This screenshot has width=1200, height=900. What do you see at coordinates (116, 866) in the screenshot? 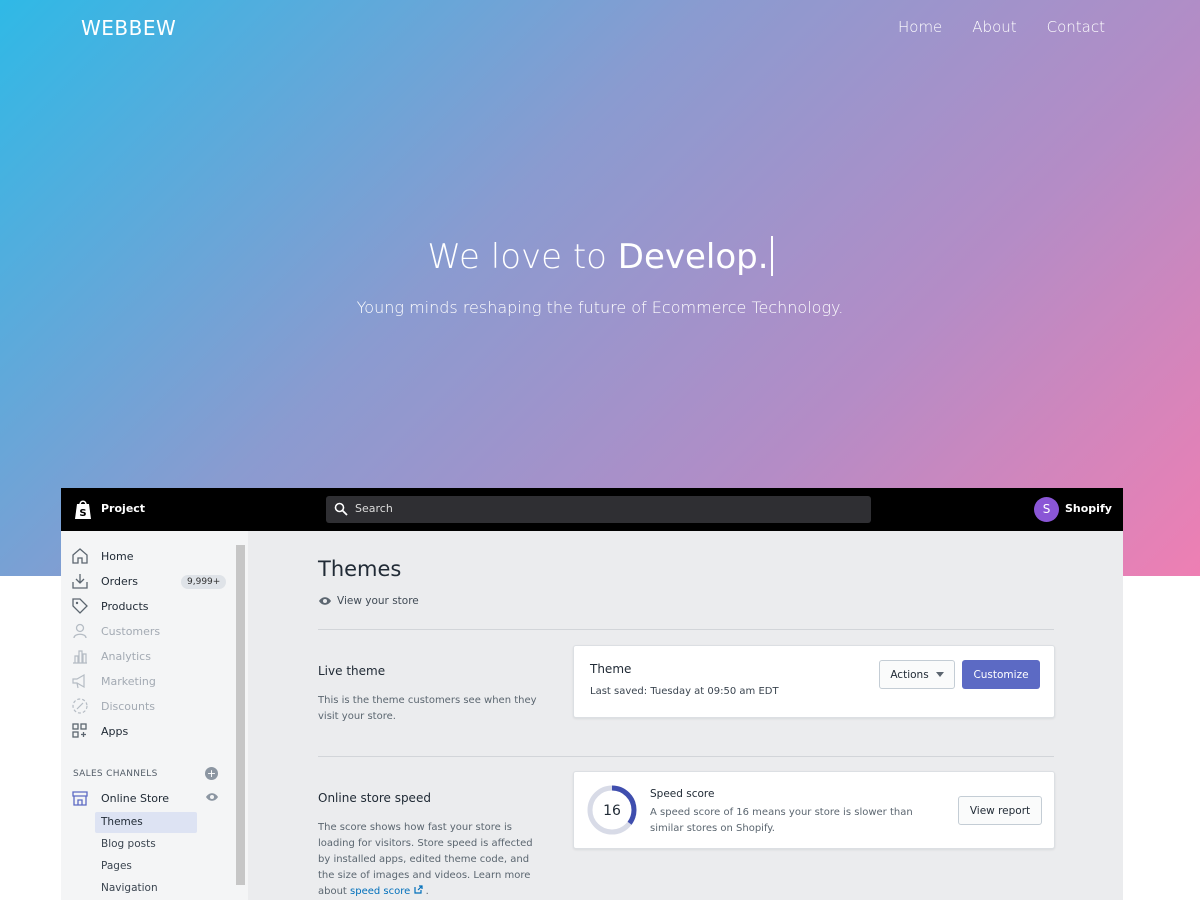
I see `sub-item-pages: Pages` at bounding box center [116, 866].